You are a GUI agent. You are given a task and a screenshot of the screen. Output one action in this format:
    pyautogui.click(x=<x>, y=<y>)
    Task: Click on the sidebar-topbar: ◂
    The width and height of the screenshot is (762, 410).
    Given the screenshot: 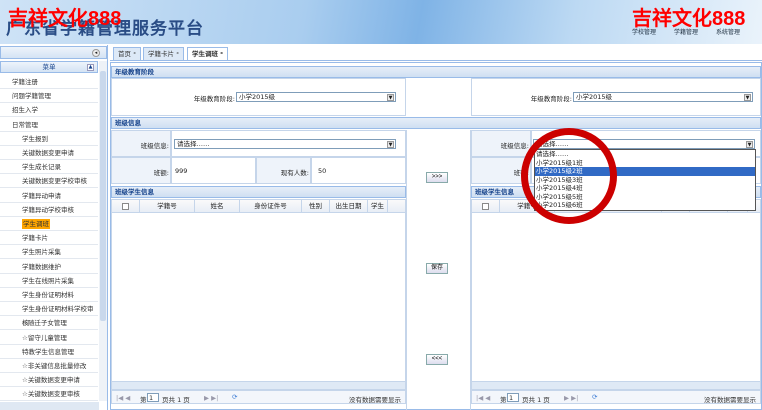 What is the action you would take?
    pyautogui.click(x=53, y=52)
    